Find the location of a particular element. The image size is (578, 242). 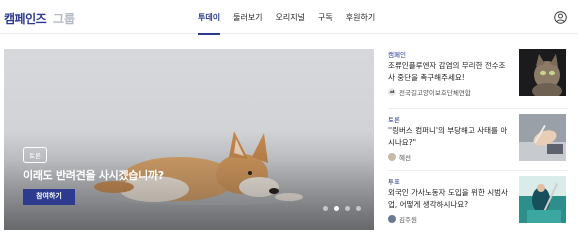

join-button: 참여하기 is located at coordinates (49, 197).